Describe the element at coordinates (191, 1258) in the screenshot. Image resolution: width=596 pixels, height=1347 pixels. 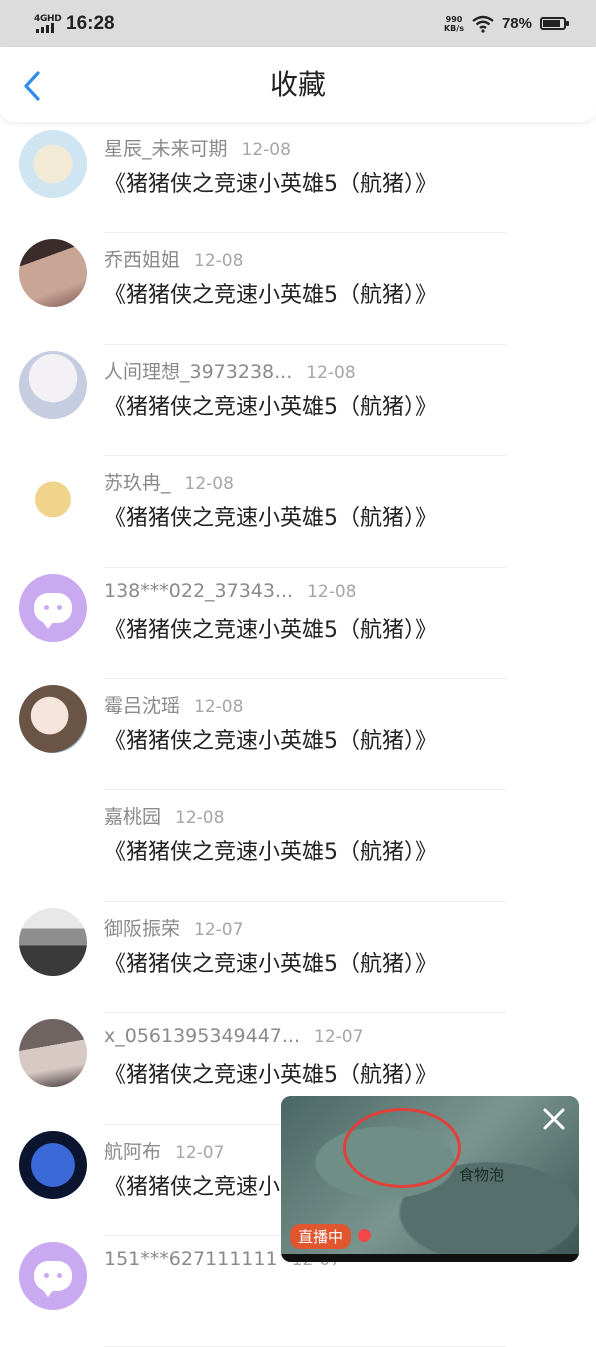
I see `user-name: 151***627111111` at that location.